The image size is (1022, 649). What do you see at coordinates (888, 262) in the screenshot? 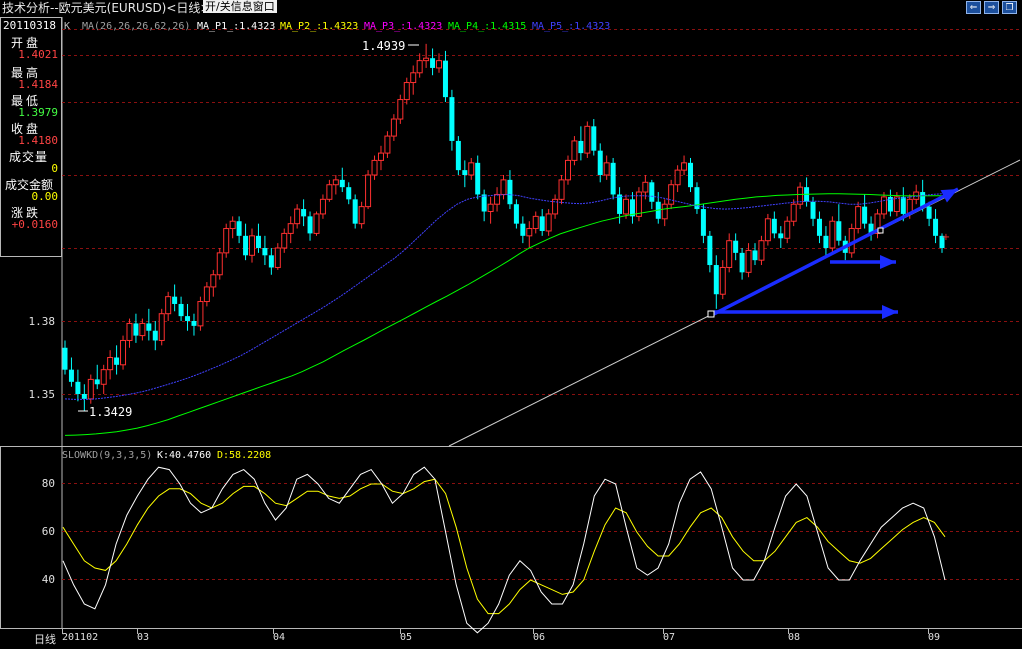
I see `resistance-arrow-head` at bounding box center [888, 262].